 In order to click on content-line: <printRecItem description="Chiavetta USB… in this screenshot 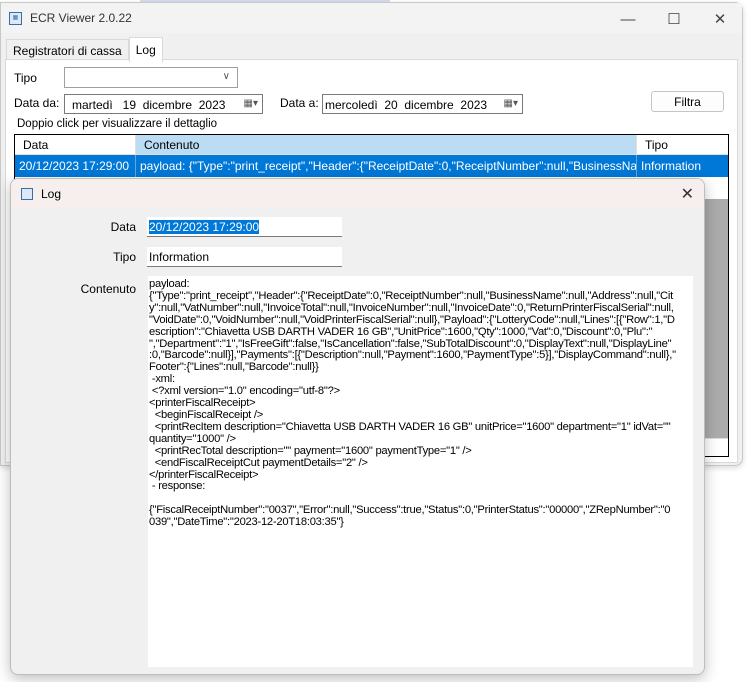, I will do `click(410, 426)`.